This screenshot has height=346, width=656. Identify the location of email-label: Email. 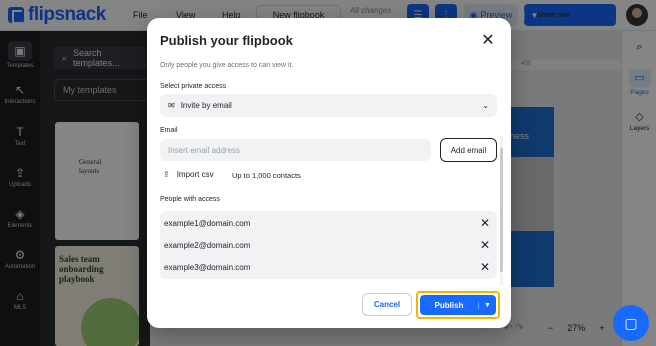
(169, 130).